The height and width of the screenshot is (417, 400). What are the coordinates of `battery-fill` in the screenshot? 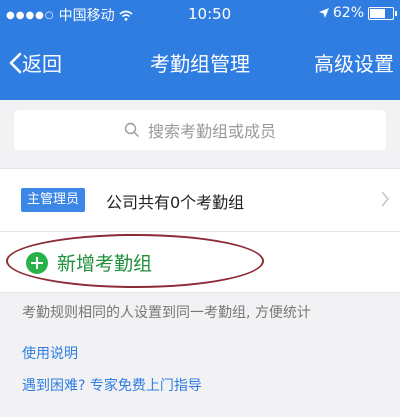 It's located at (377, 13).